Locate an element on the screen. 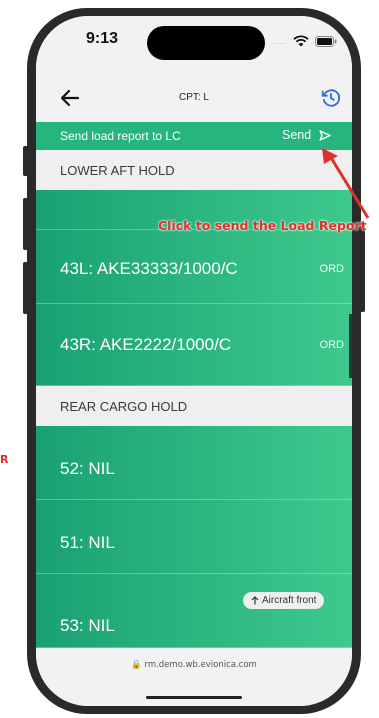 The width and height of the screenshot is (379, 718). url-text: 🔒 rm.demo.wb.evionica.com is located at coordinates (194, 665).